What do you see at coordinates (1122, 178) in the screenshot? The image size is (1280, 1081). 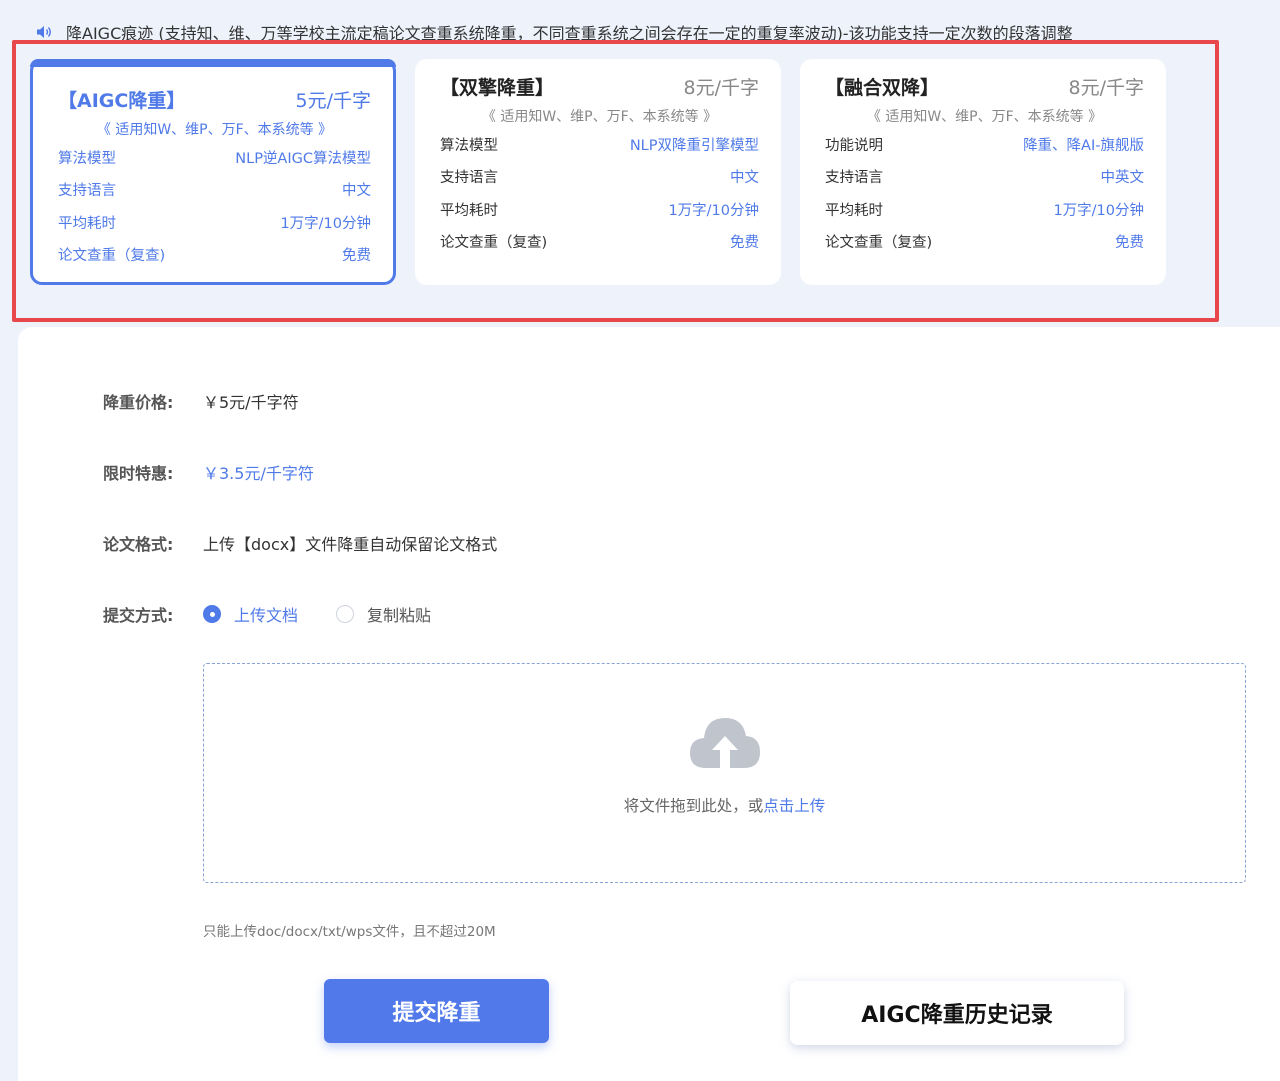 I see `plan-row-value: 中英文` at bounding box center [1122, 178].